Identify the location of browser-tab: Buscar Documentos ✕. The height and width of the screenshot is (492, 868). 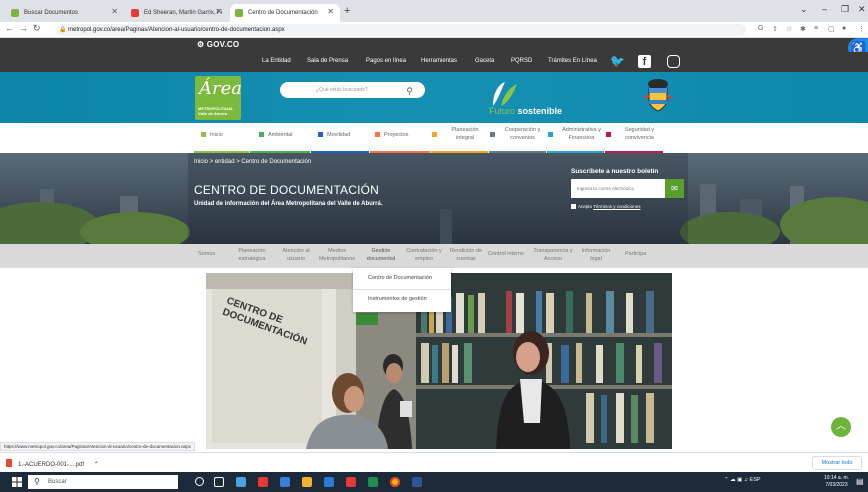
(65, 13).